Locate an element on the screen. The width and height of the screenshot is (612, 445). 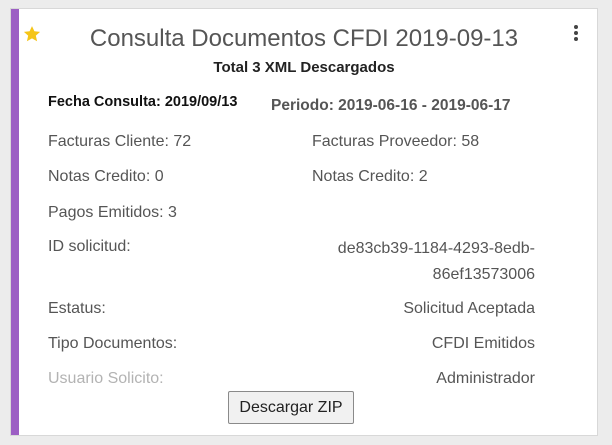
pagos-emitidos: Pagos Emitidos: 3 is located at coordinates (112, 212).